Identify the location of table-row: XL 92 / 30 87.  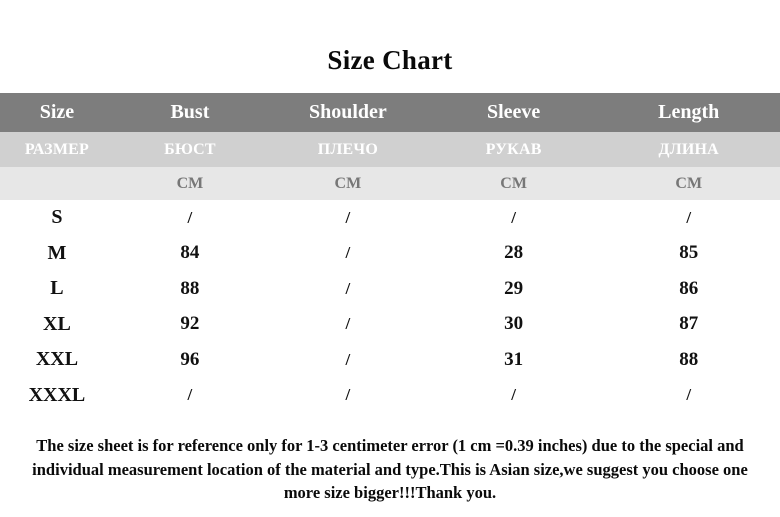
(390, 324).